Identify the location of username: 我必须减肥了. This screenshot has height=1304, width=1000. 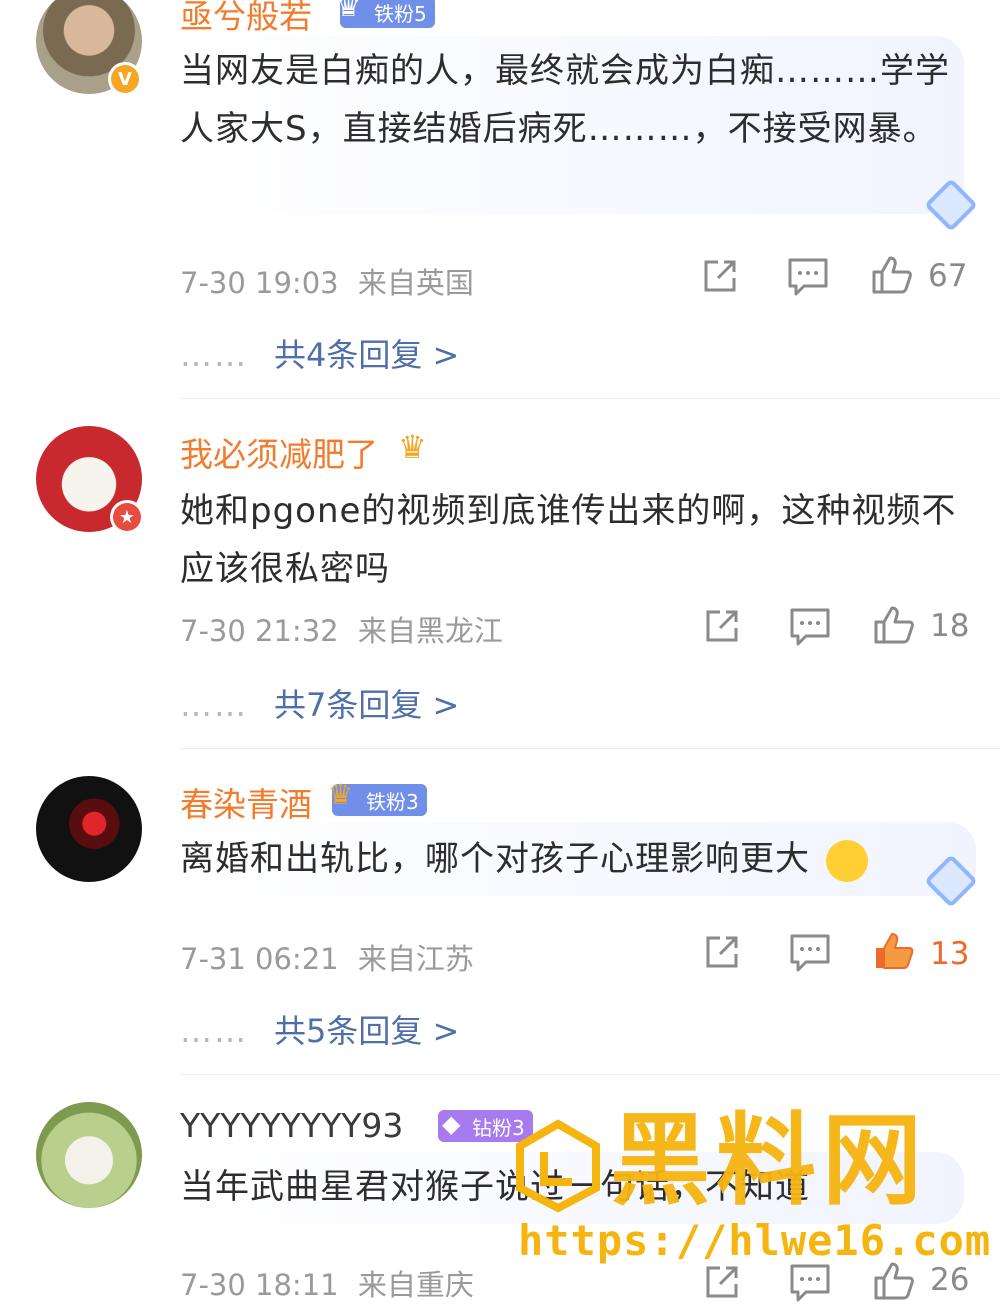
(279, 452).